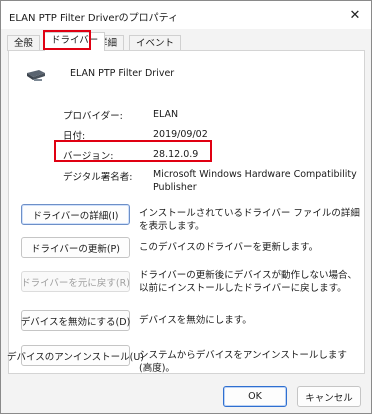  I want to click on uninstall-device-description: システムからデバイスをアンインストールします (高度)。, so click(243, 362).